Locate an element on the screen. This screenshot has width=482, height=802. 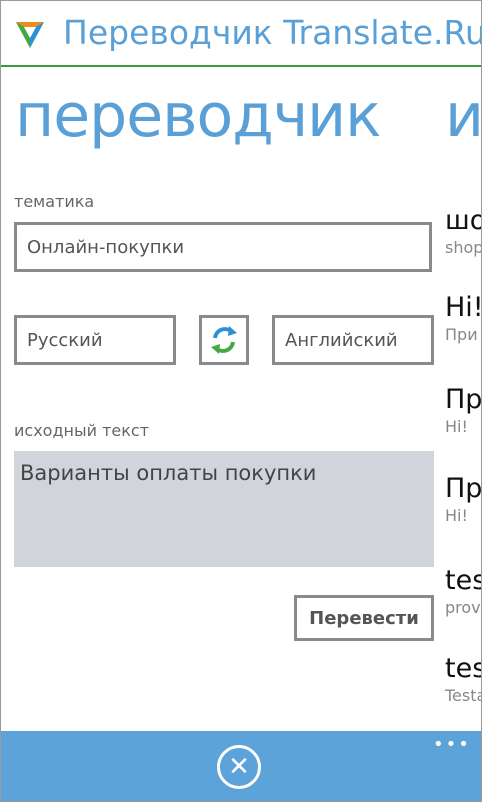
close-icon: ✕ is located at coordinates (239, 767).